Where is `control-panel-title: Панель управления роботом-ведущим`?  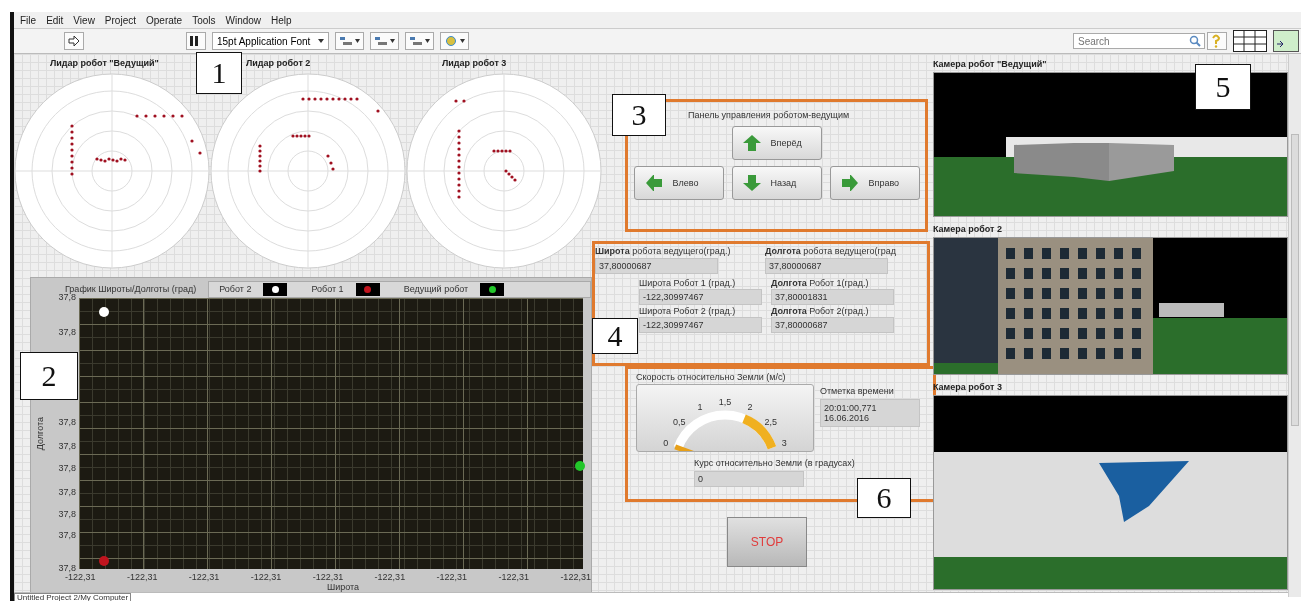
control-panel-title: Панель управления роботом-ведущим is located at coordinates (769, 115).